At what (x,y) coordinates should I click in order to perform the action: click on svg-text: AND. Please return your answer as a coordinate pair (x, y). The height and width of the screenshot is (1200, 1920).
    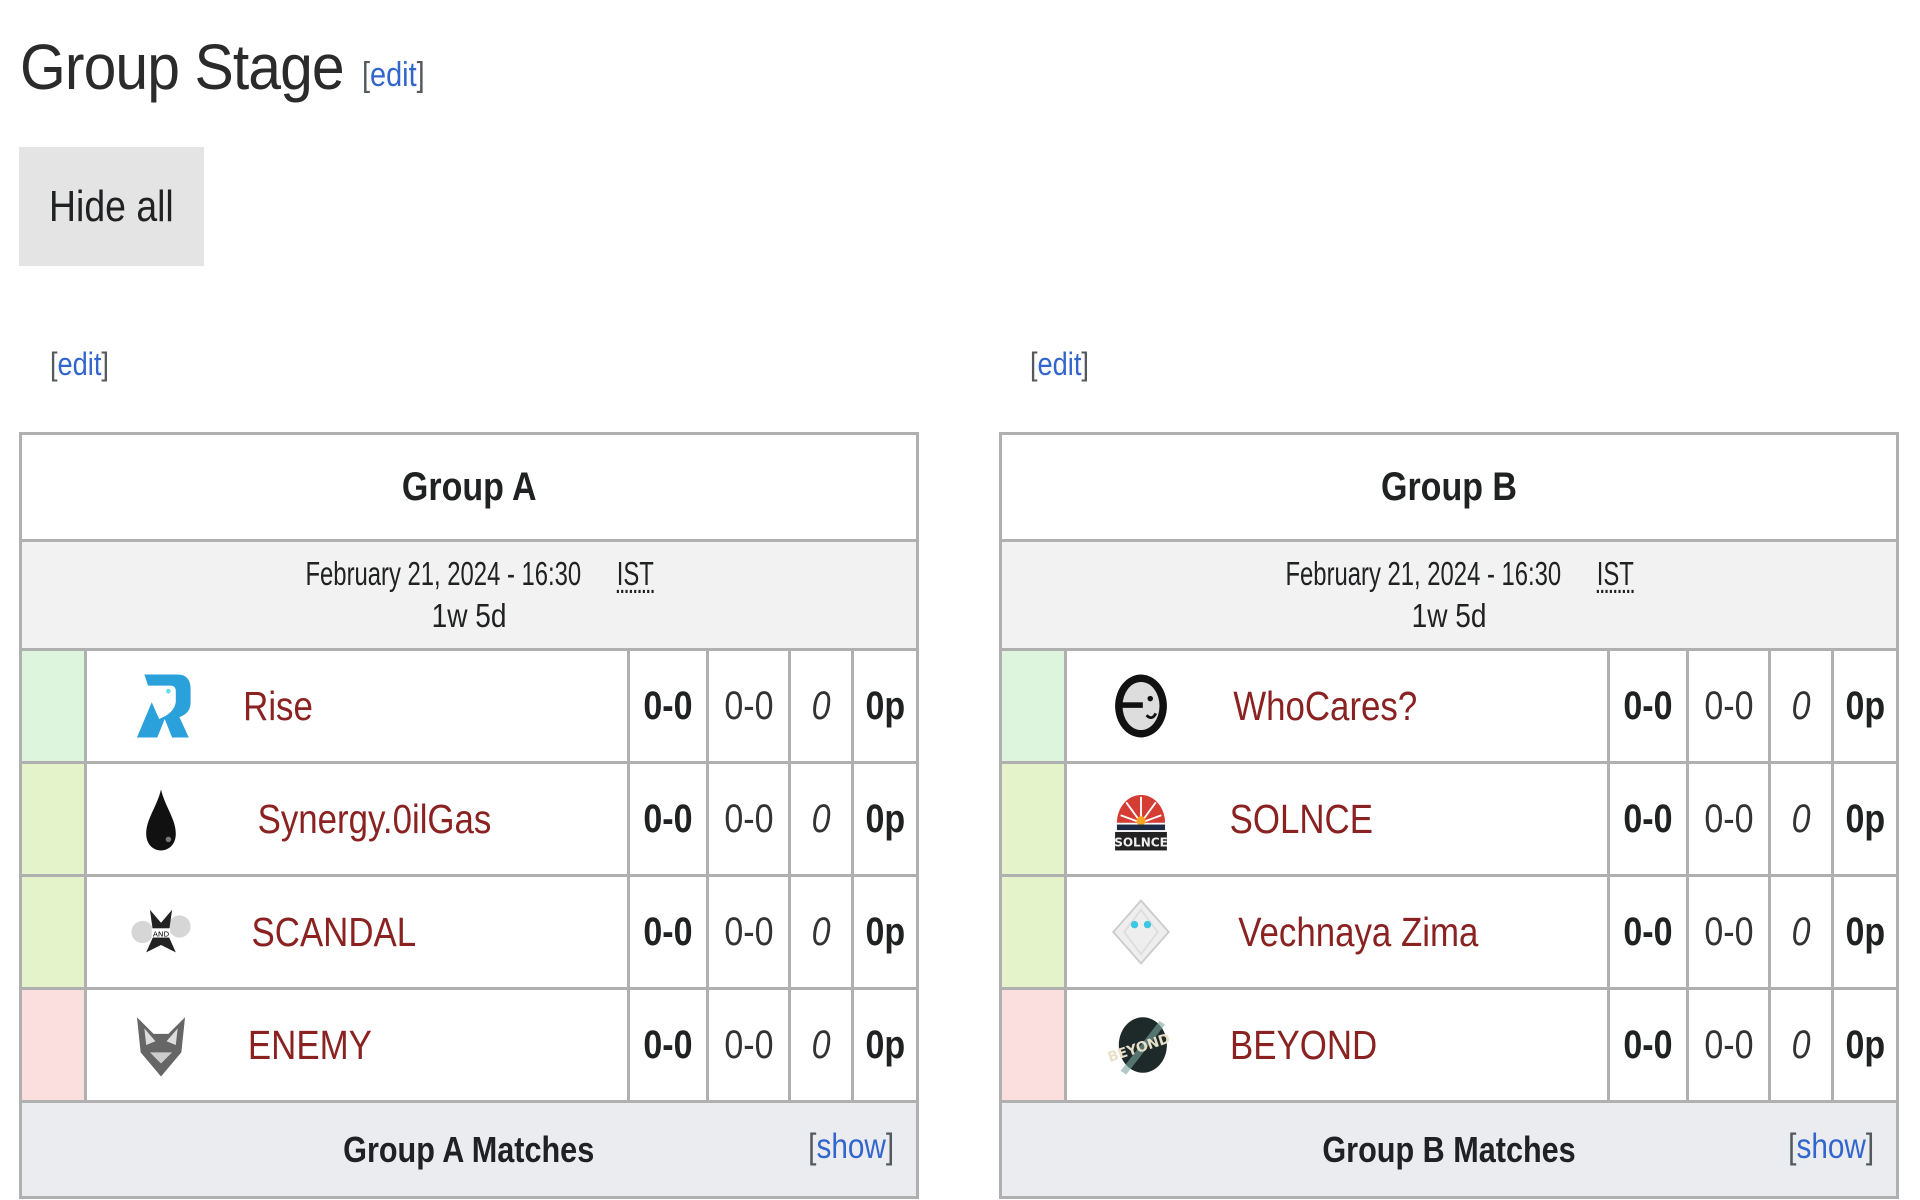
    Looking at the image, I should click on (161, 934).